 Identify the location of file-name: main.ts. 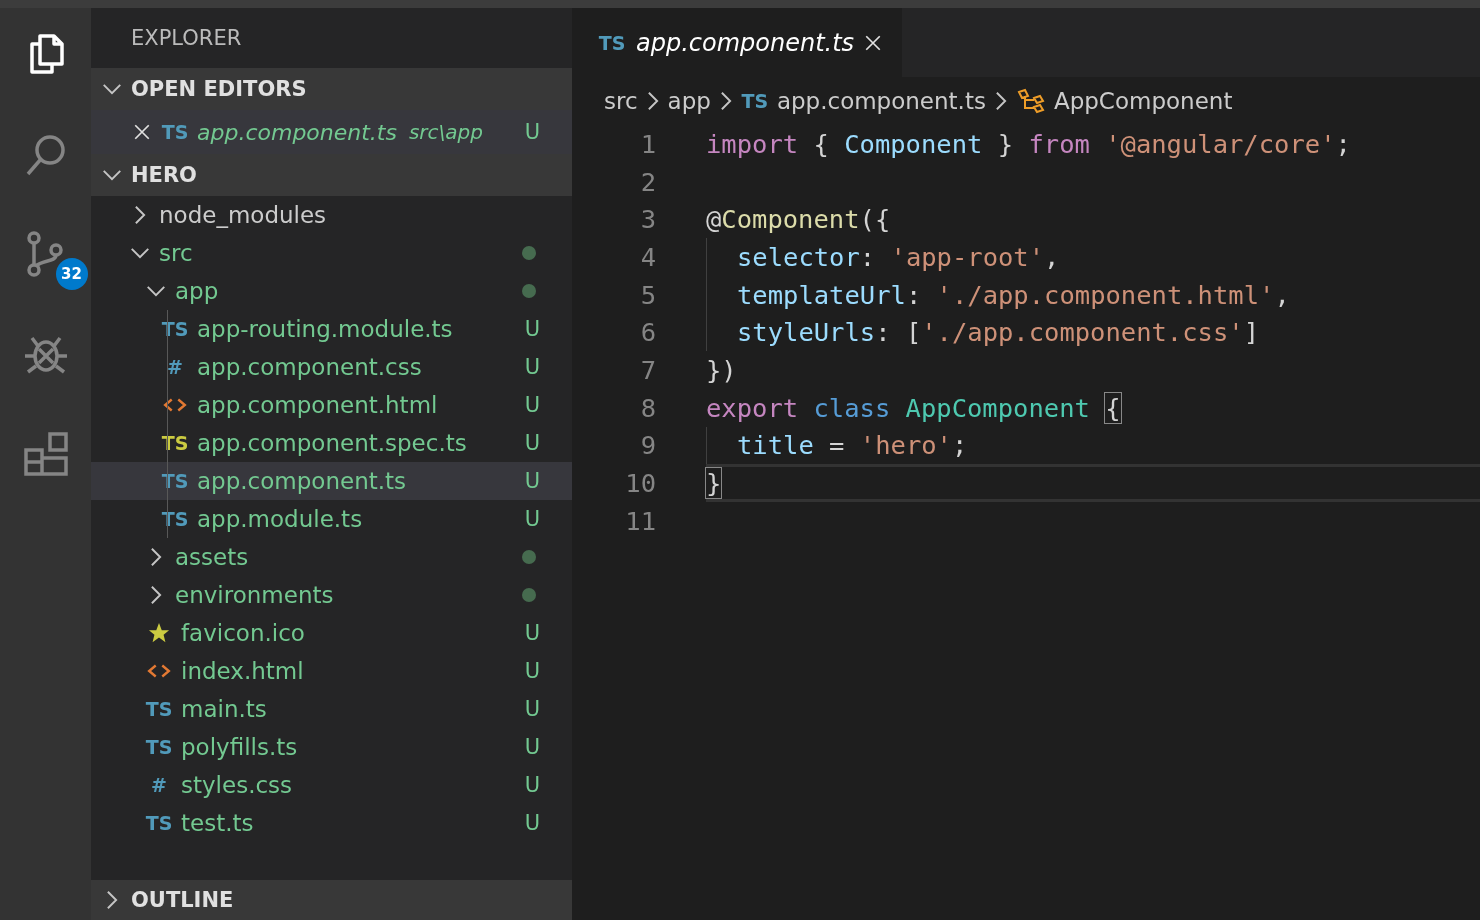
(224, 709).